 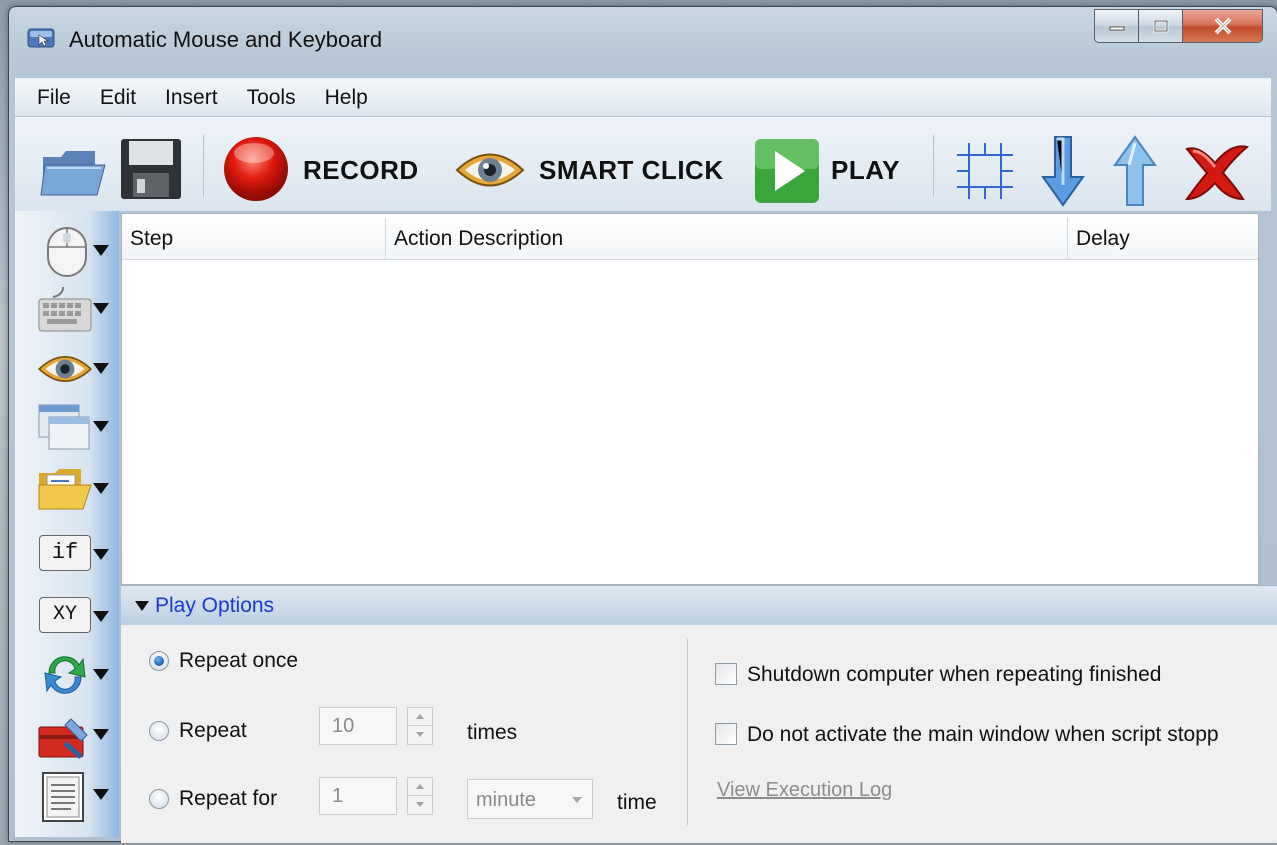 I want to click on refresh-icon, so click(x=65, y=675).